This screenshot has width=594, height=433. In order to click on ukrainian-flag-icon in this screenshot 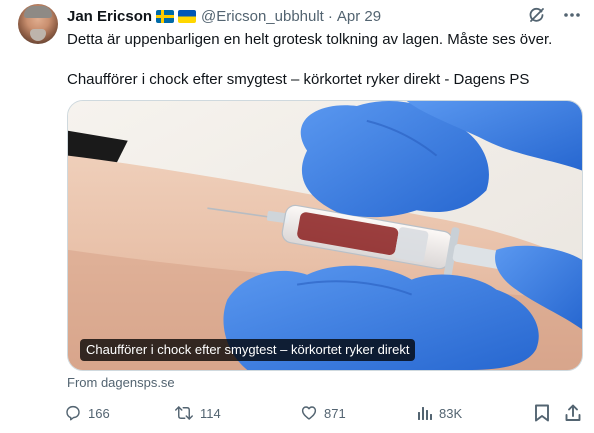, I will do `click(187, 16)`.